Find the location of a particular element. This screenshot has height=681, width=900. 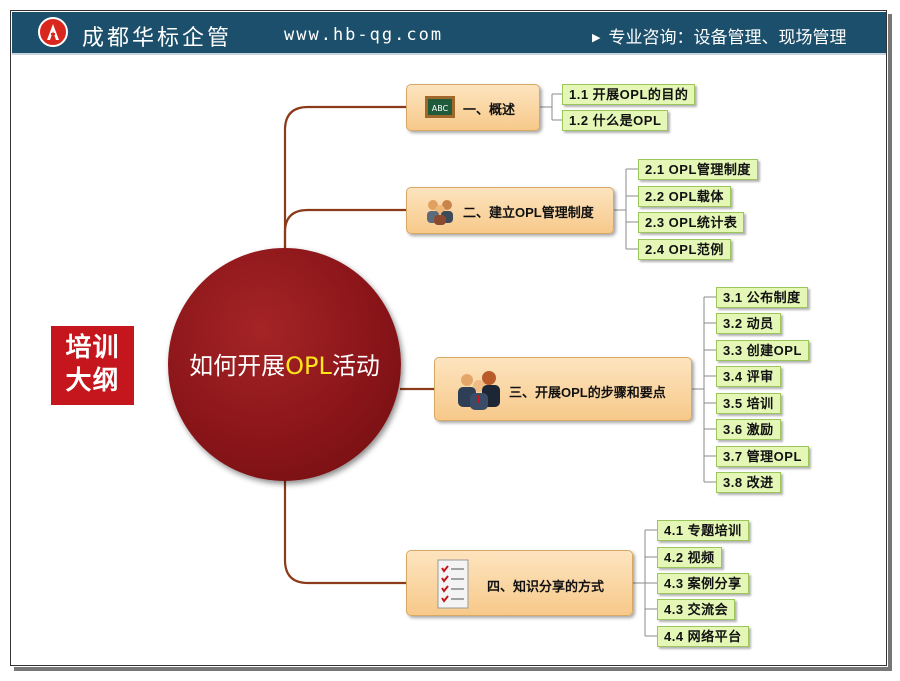

leaf-3-6: 3.6 激励 is located at coordinates (748, 429).